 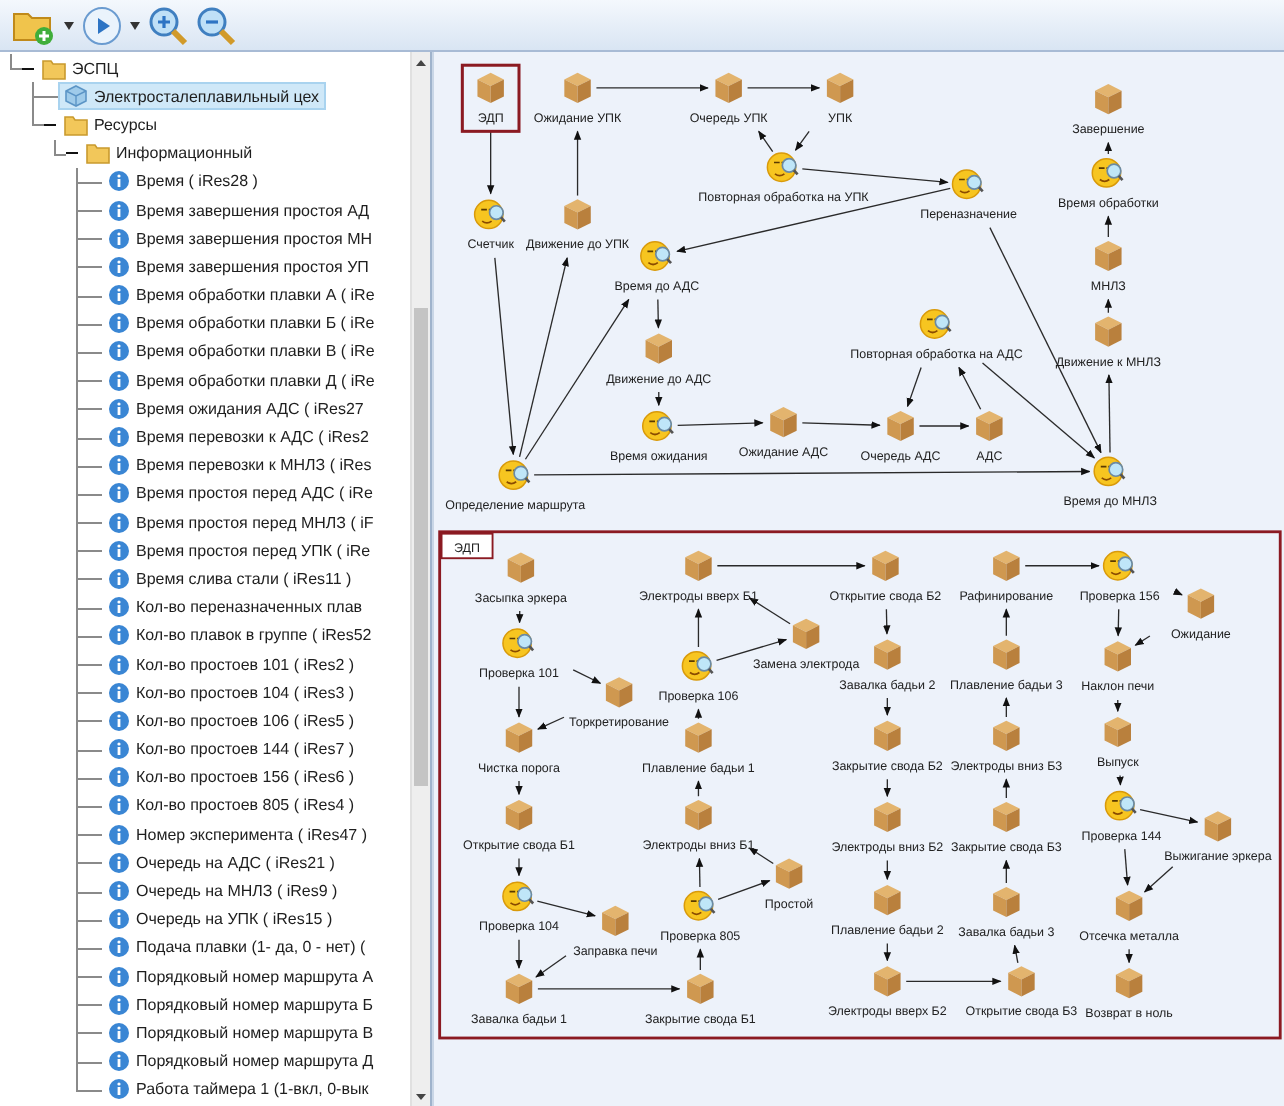 I want to click on tree-item: Порядковый номер маршрута В, so click(x=241, y=1033).